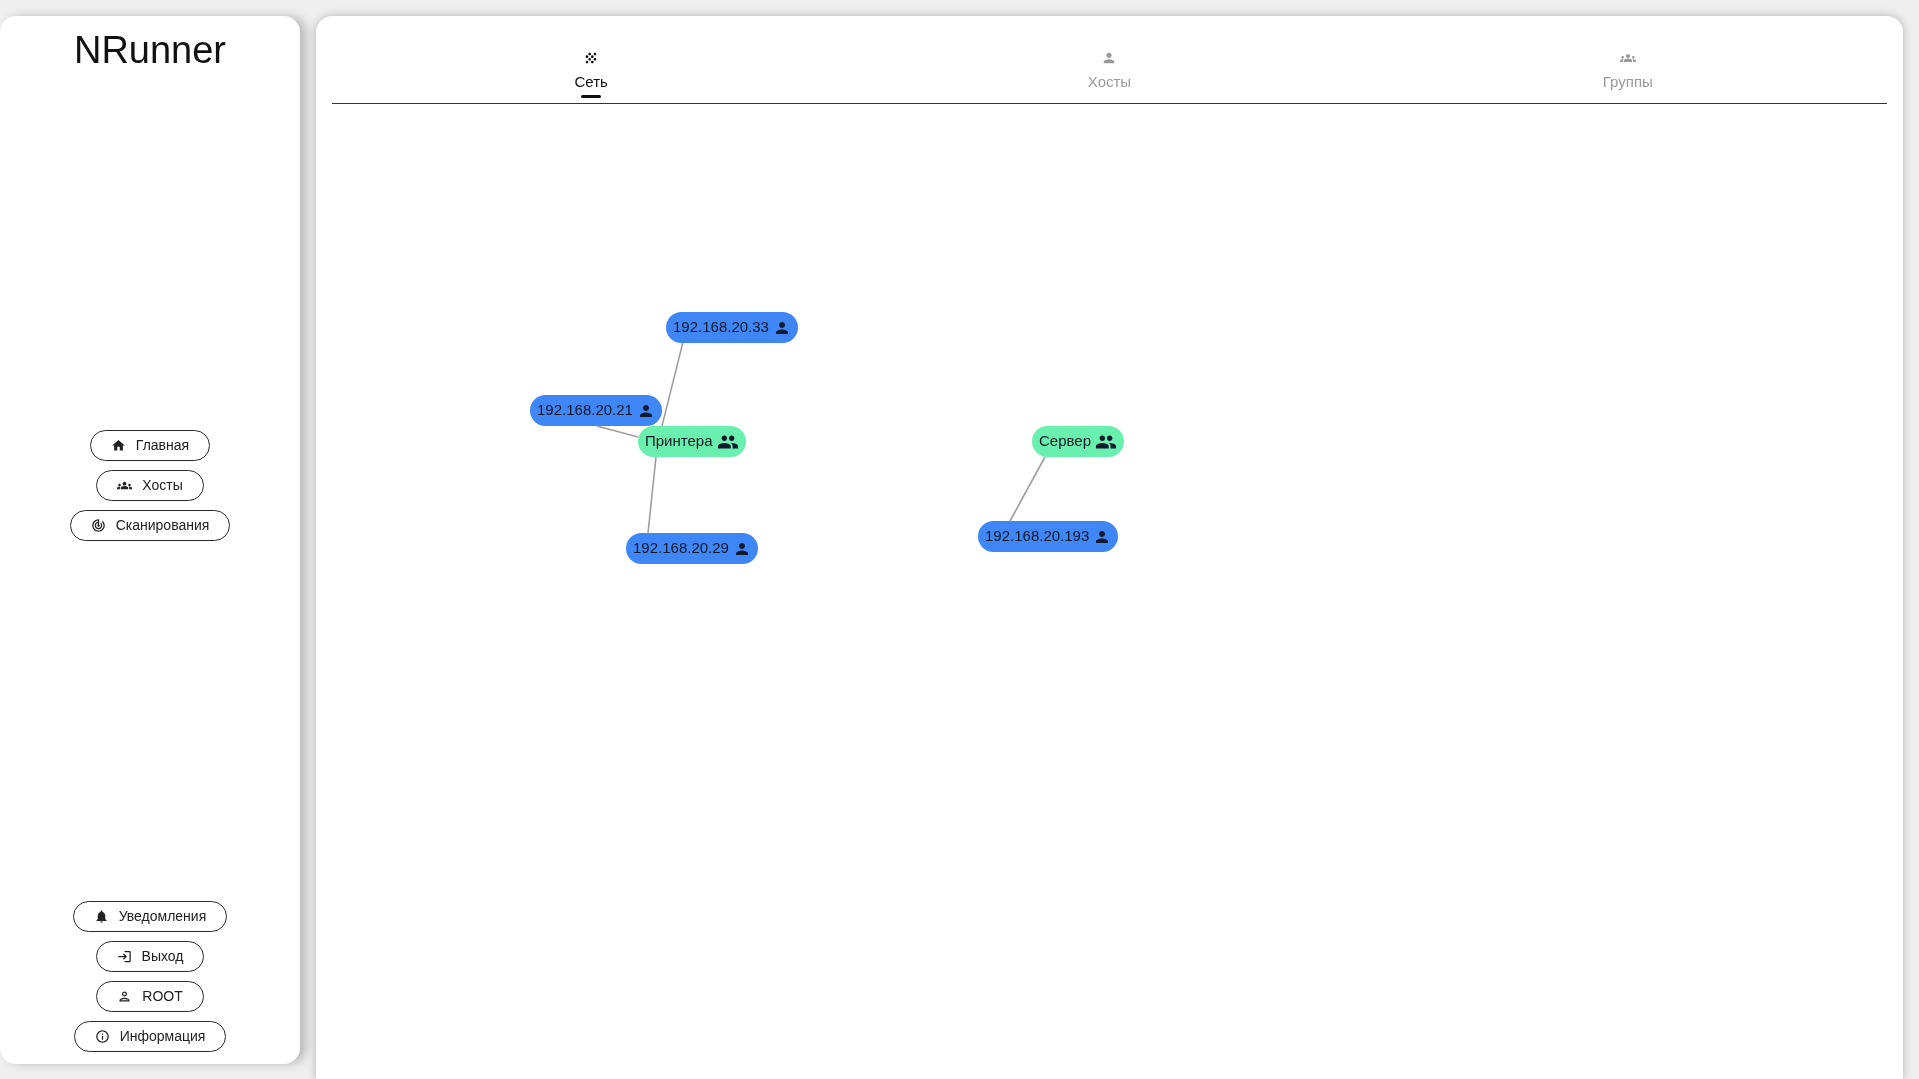 This screenshot has height=1079, width=1919. I want to click on home-icon, so click(118, 445).